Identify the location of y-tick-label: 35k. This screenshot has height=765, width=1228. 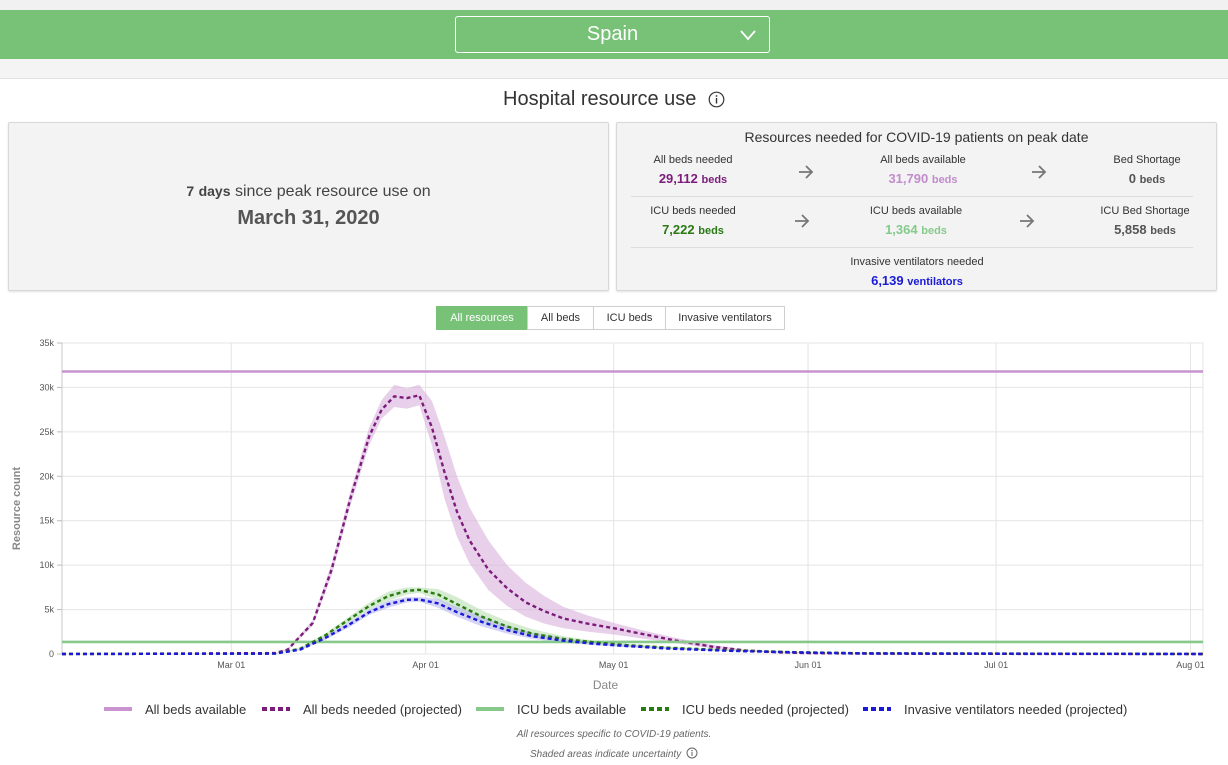
(46, 343).